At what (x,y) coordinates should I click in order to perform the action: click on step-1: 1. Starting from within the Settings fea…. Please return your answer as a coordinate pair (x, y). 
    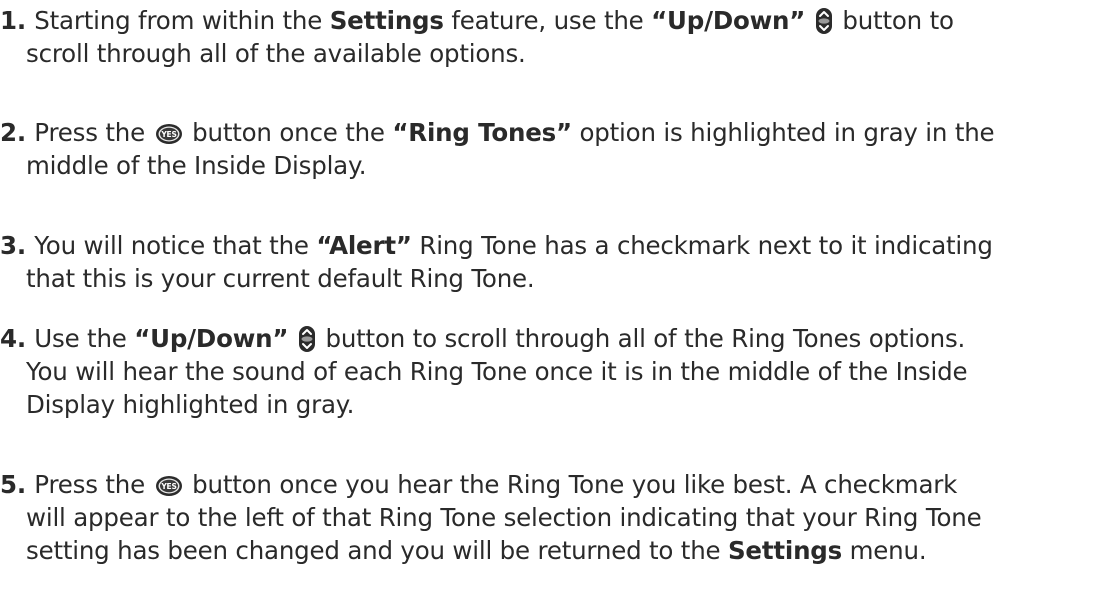
    Looking at the image, I should click on (545, 37).